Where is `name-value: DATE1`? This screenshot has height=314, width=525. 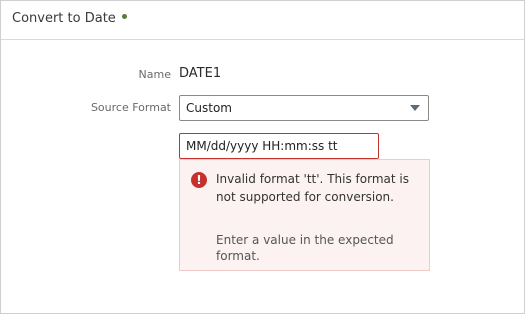
name-value: DATE1 is located at coordinates (200, 73).